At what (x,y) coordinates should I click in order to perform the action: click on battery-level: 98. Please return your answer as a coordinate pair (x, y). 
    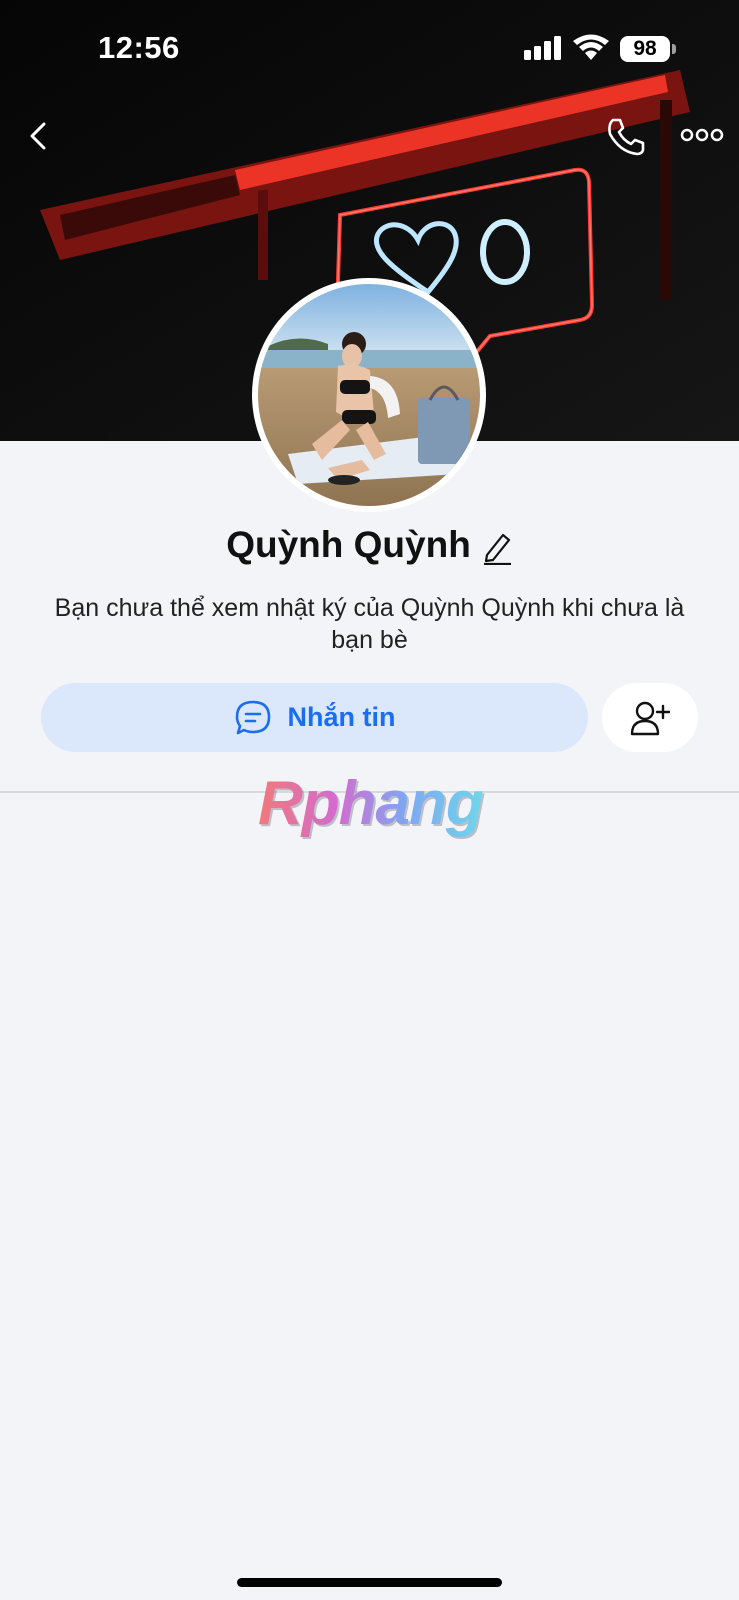
    Looking at the image, I should click on (645, 49).